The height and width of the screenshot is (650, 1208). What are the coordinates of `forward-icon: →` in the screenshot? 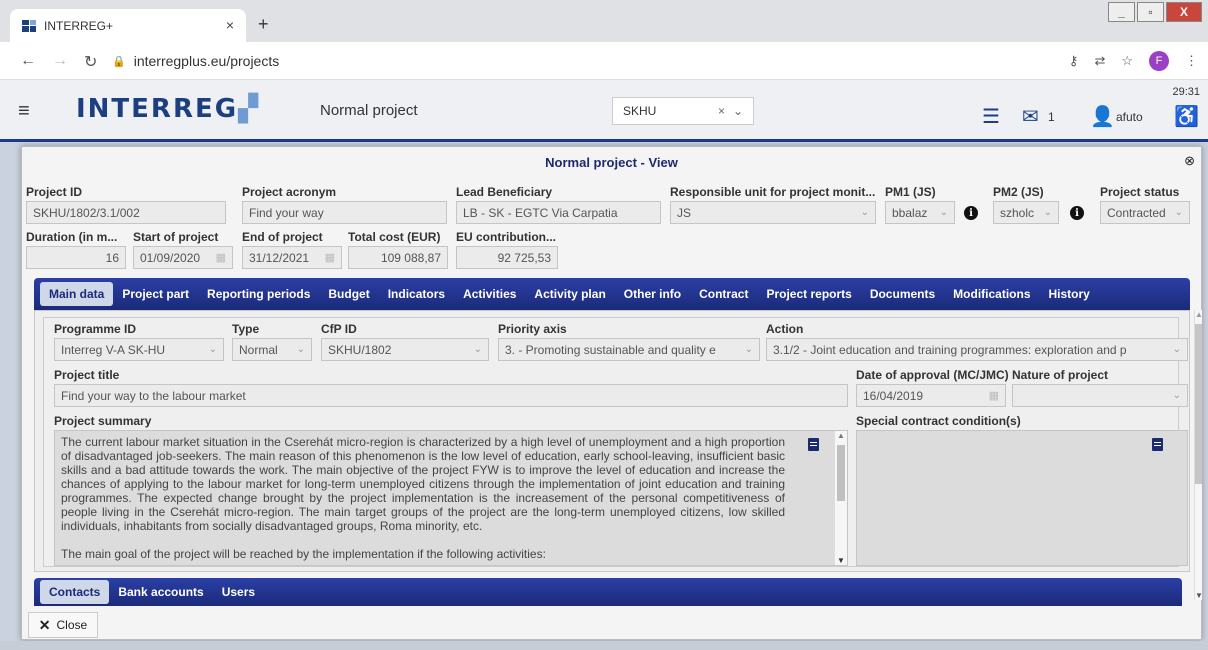 It's located at (60, 61).